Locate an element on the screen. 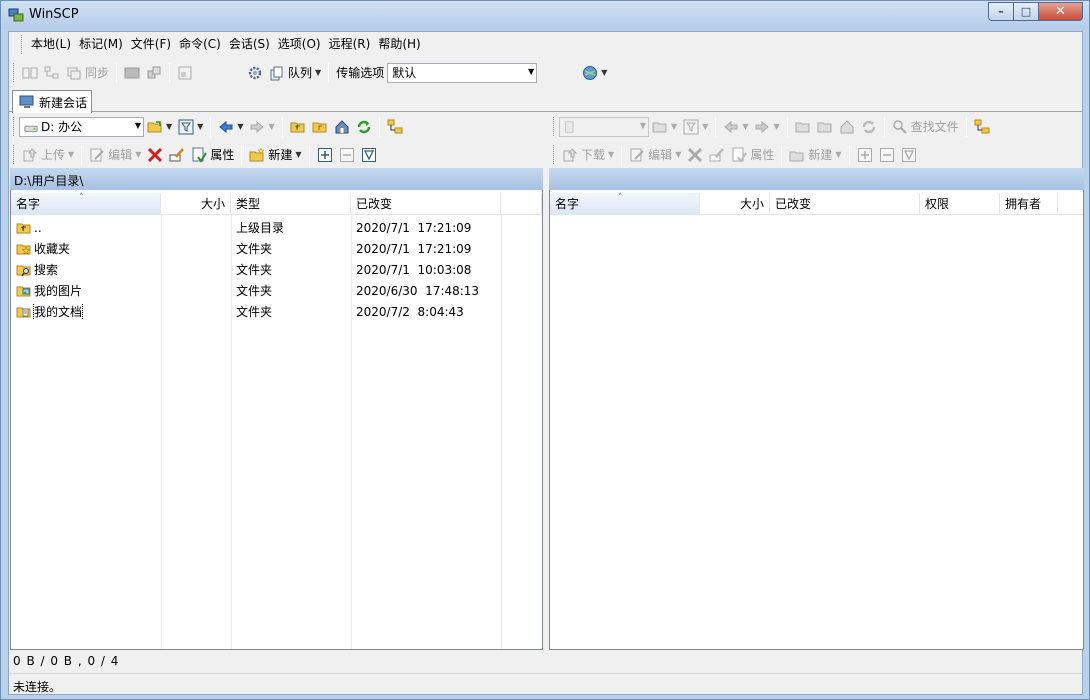 This screenshot has width=1090, height=700. remote-parent-directory-button is located at coordinates (803, 127).